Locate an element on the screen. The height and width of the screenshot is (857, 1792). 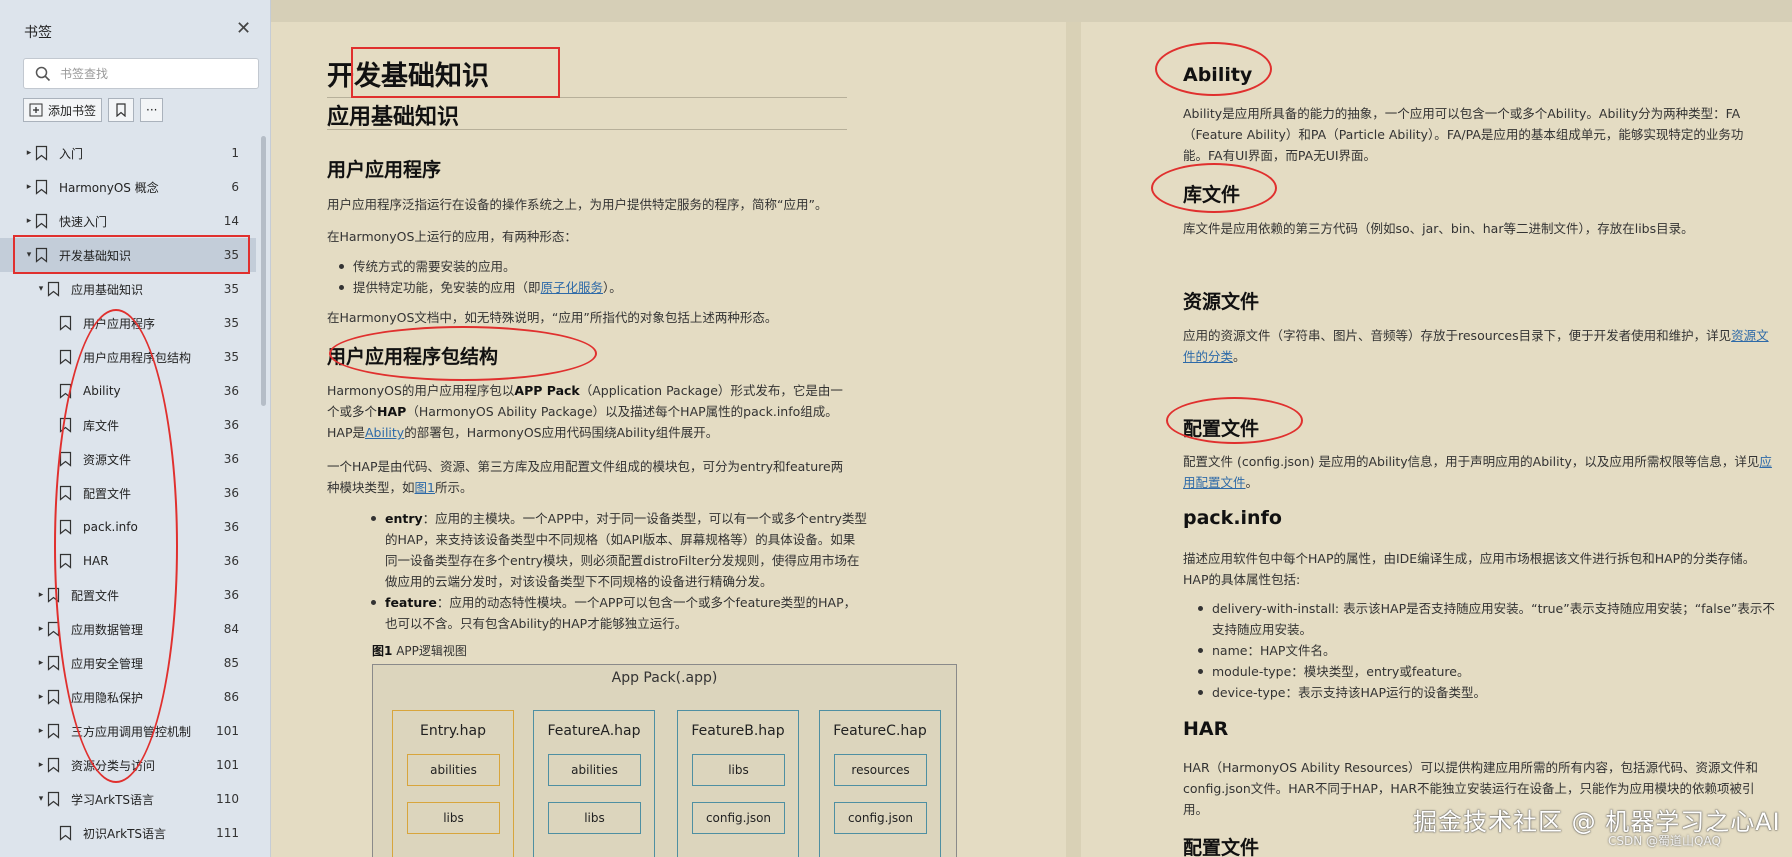
sidebar-item-page: 110 is located at coordinates (227, 799).